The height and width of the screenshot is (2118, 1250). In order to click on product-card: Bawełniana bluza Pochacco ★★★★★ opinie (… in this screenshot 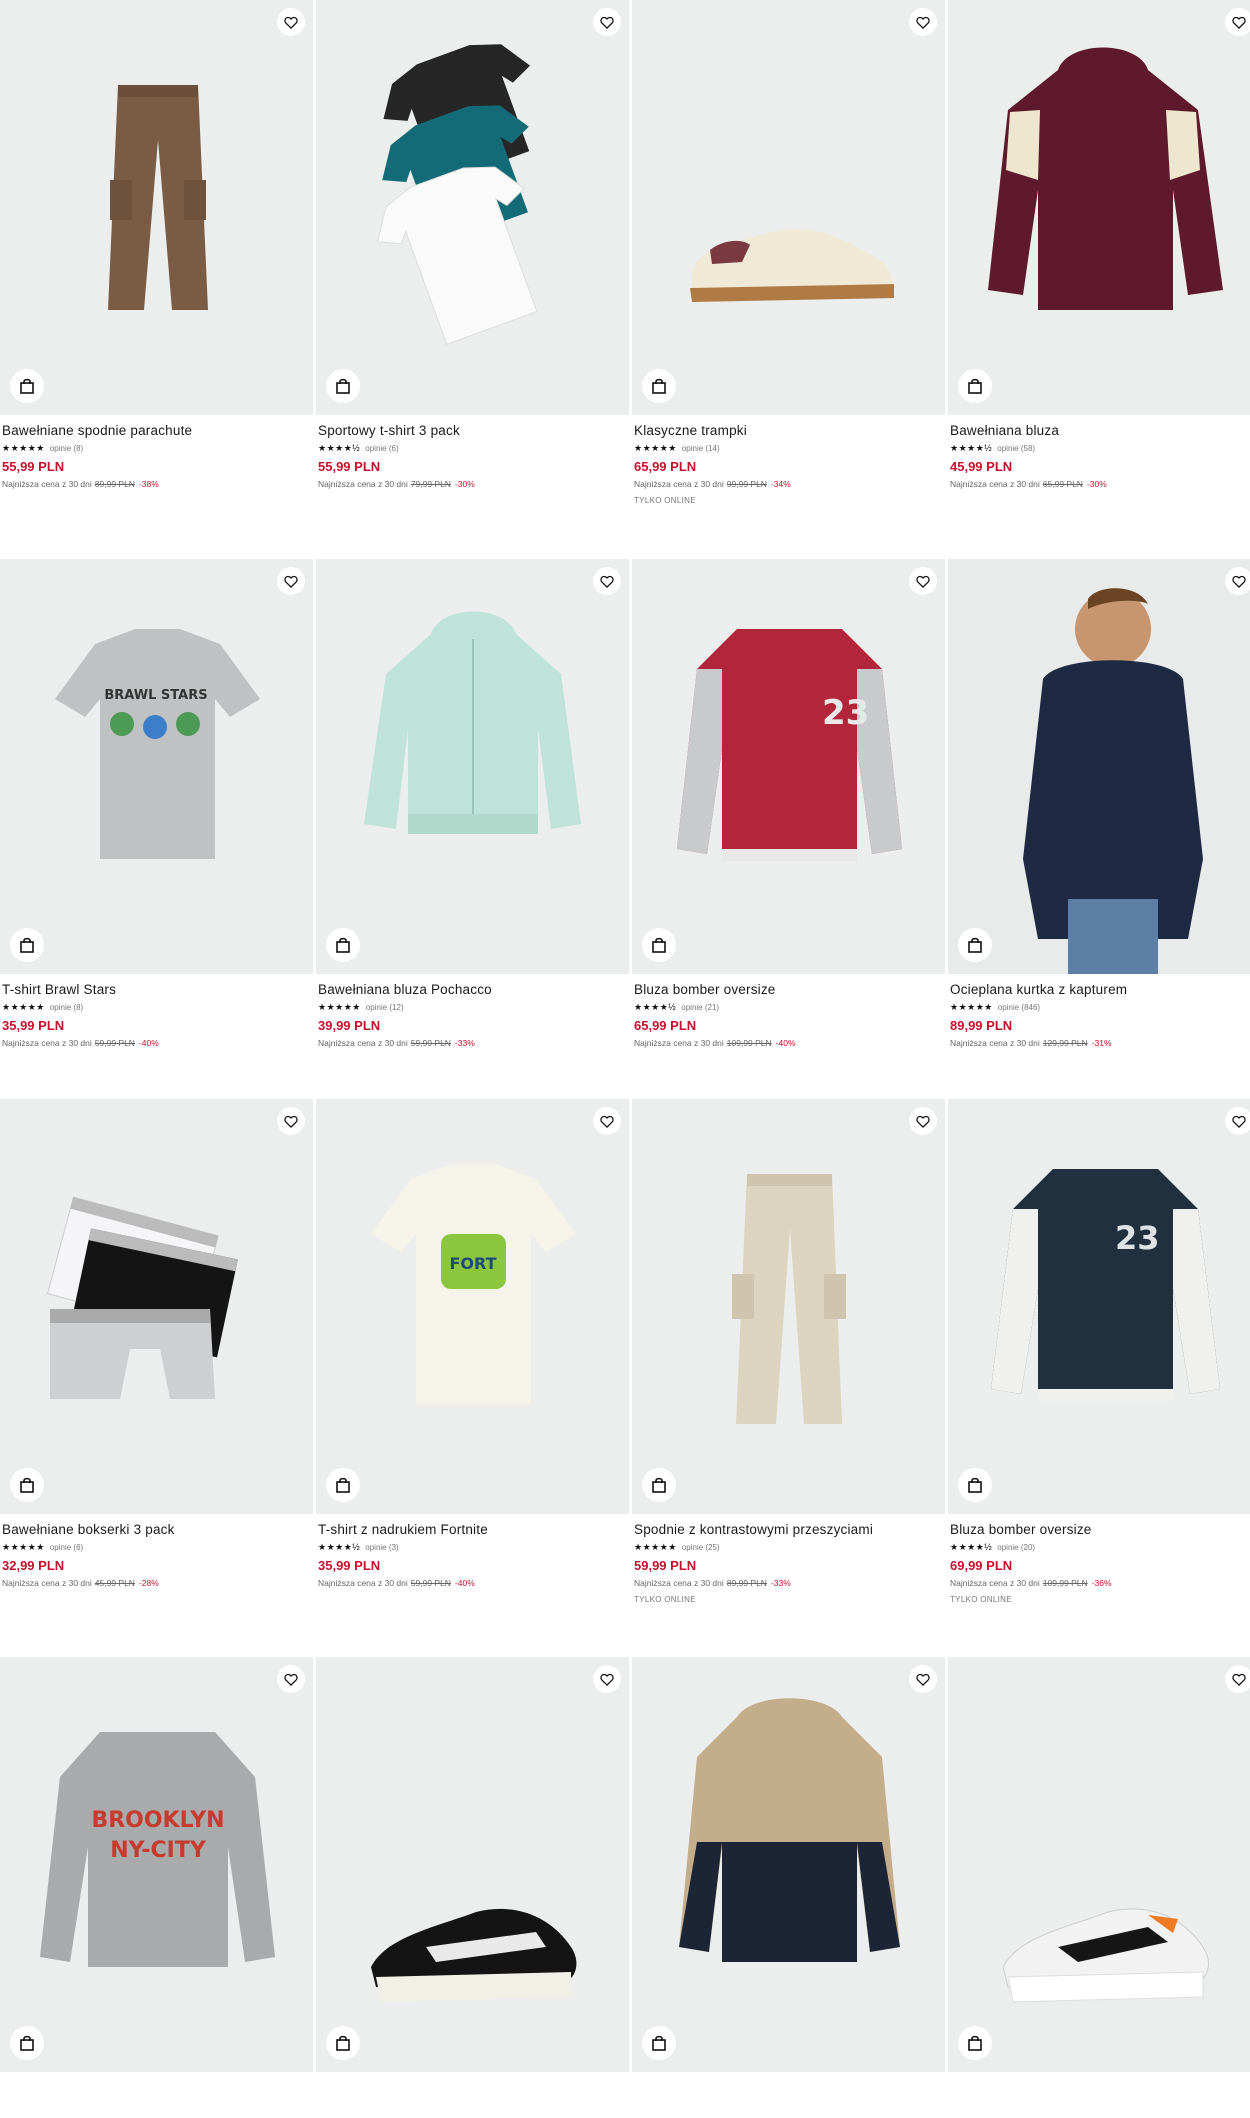, I will do `click(472, 807)`.